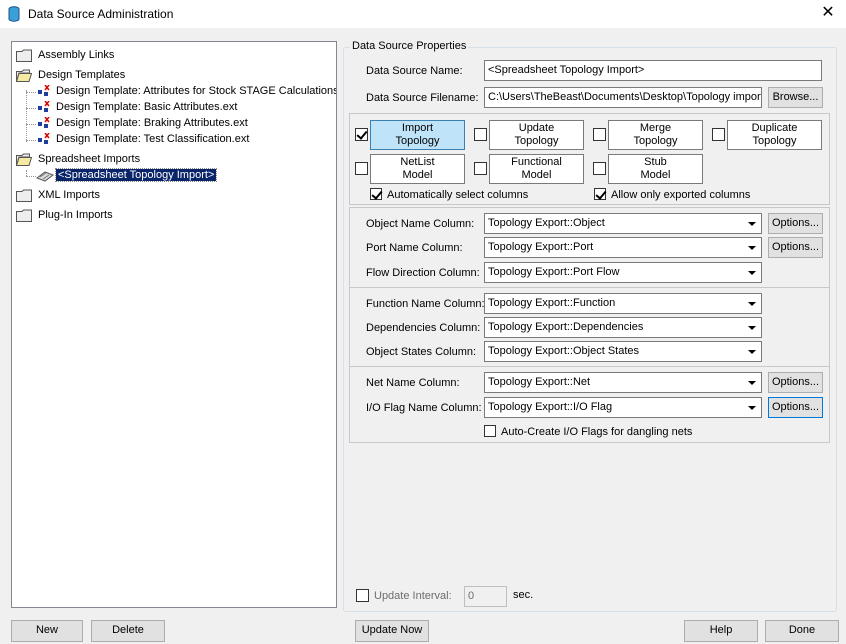 Image resolution: width=846 pixels, height=644 pixels. I want to click on select-value: Topology Export::Object States, so click(564, 351).